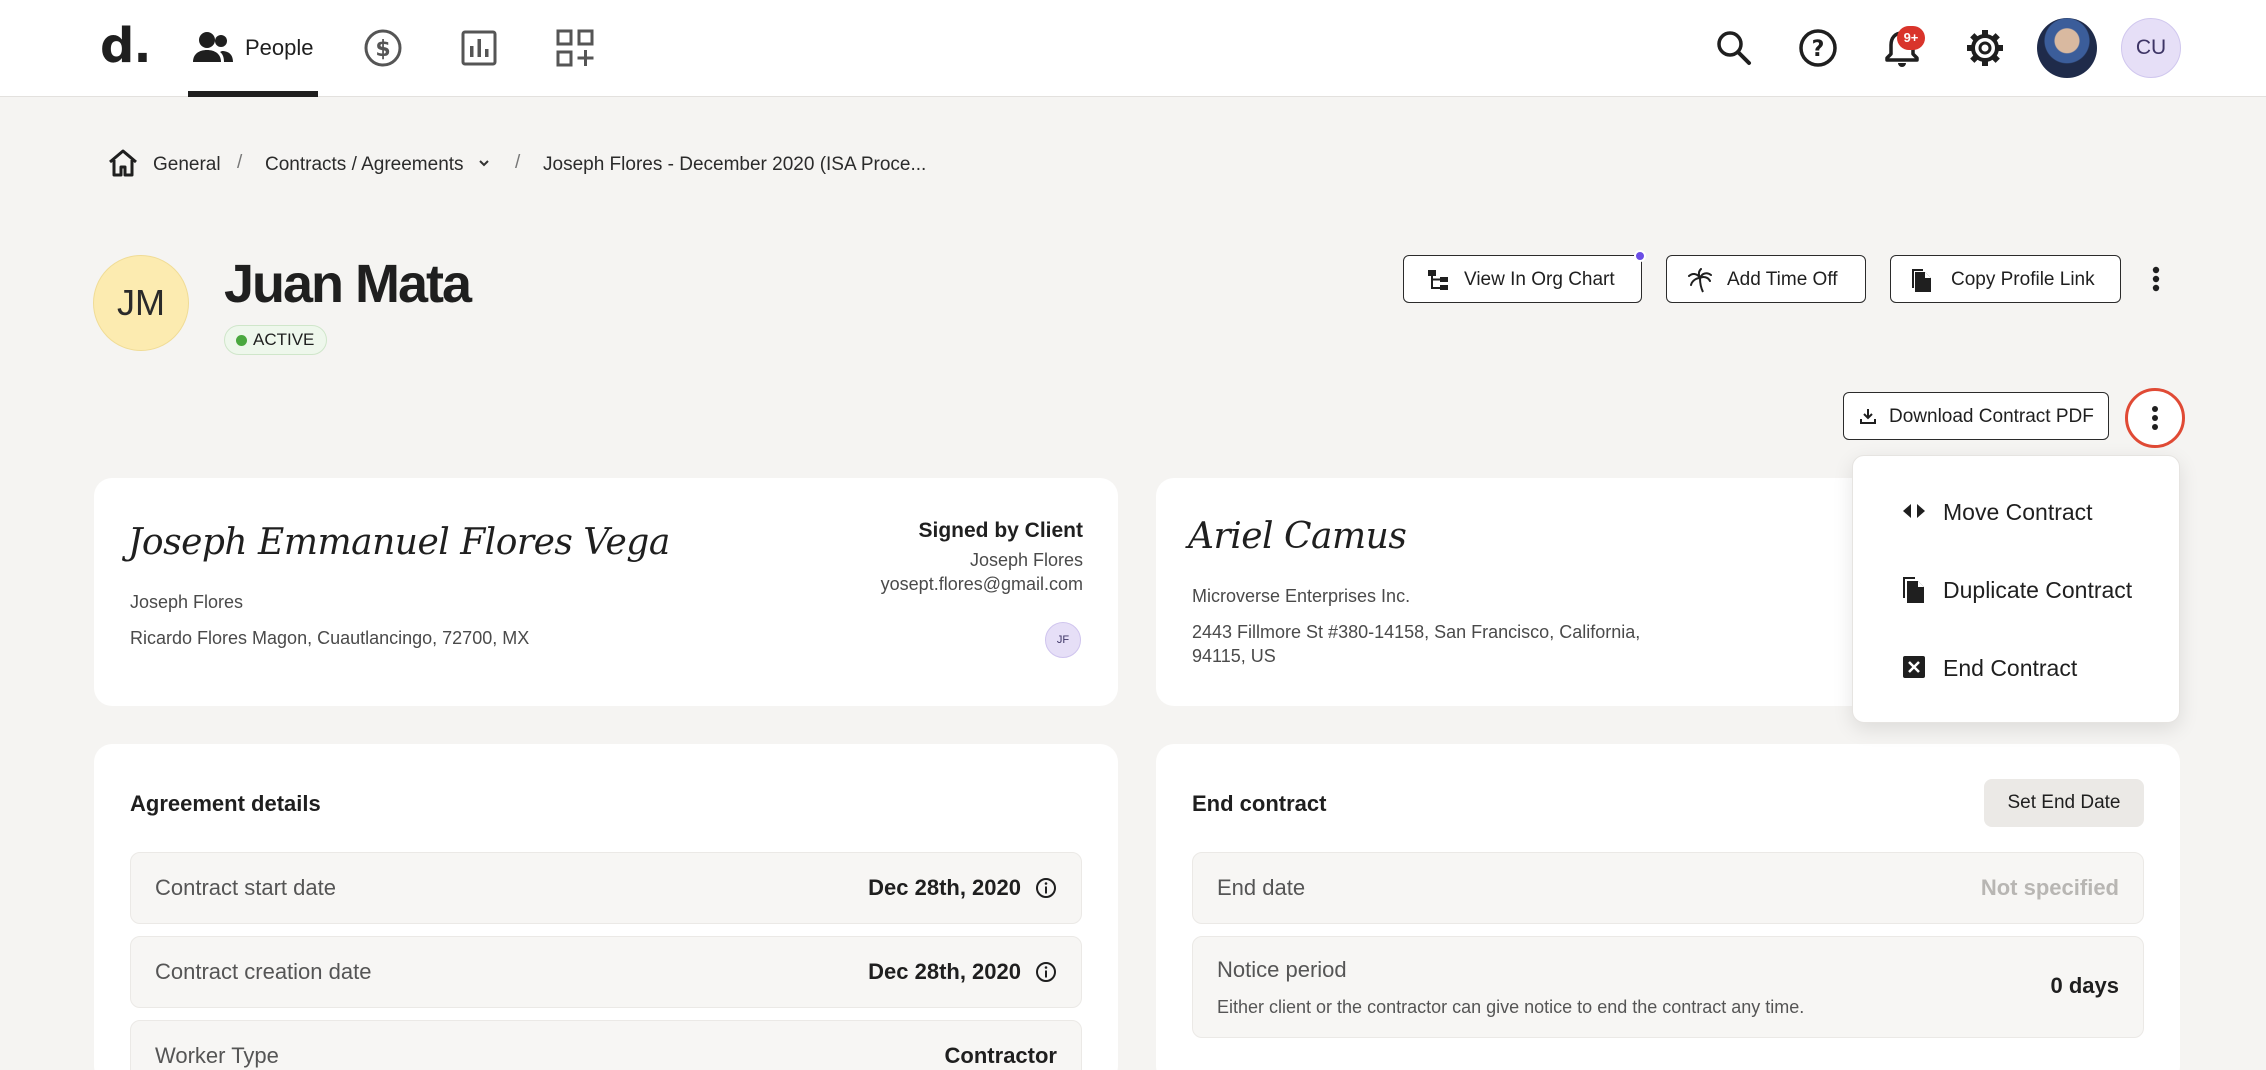  Describe the element at coordinates (1921, 280) in the screenshot. I see `copy-icon` at that location.